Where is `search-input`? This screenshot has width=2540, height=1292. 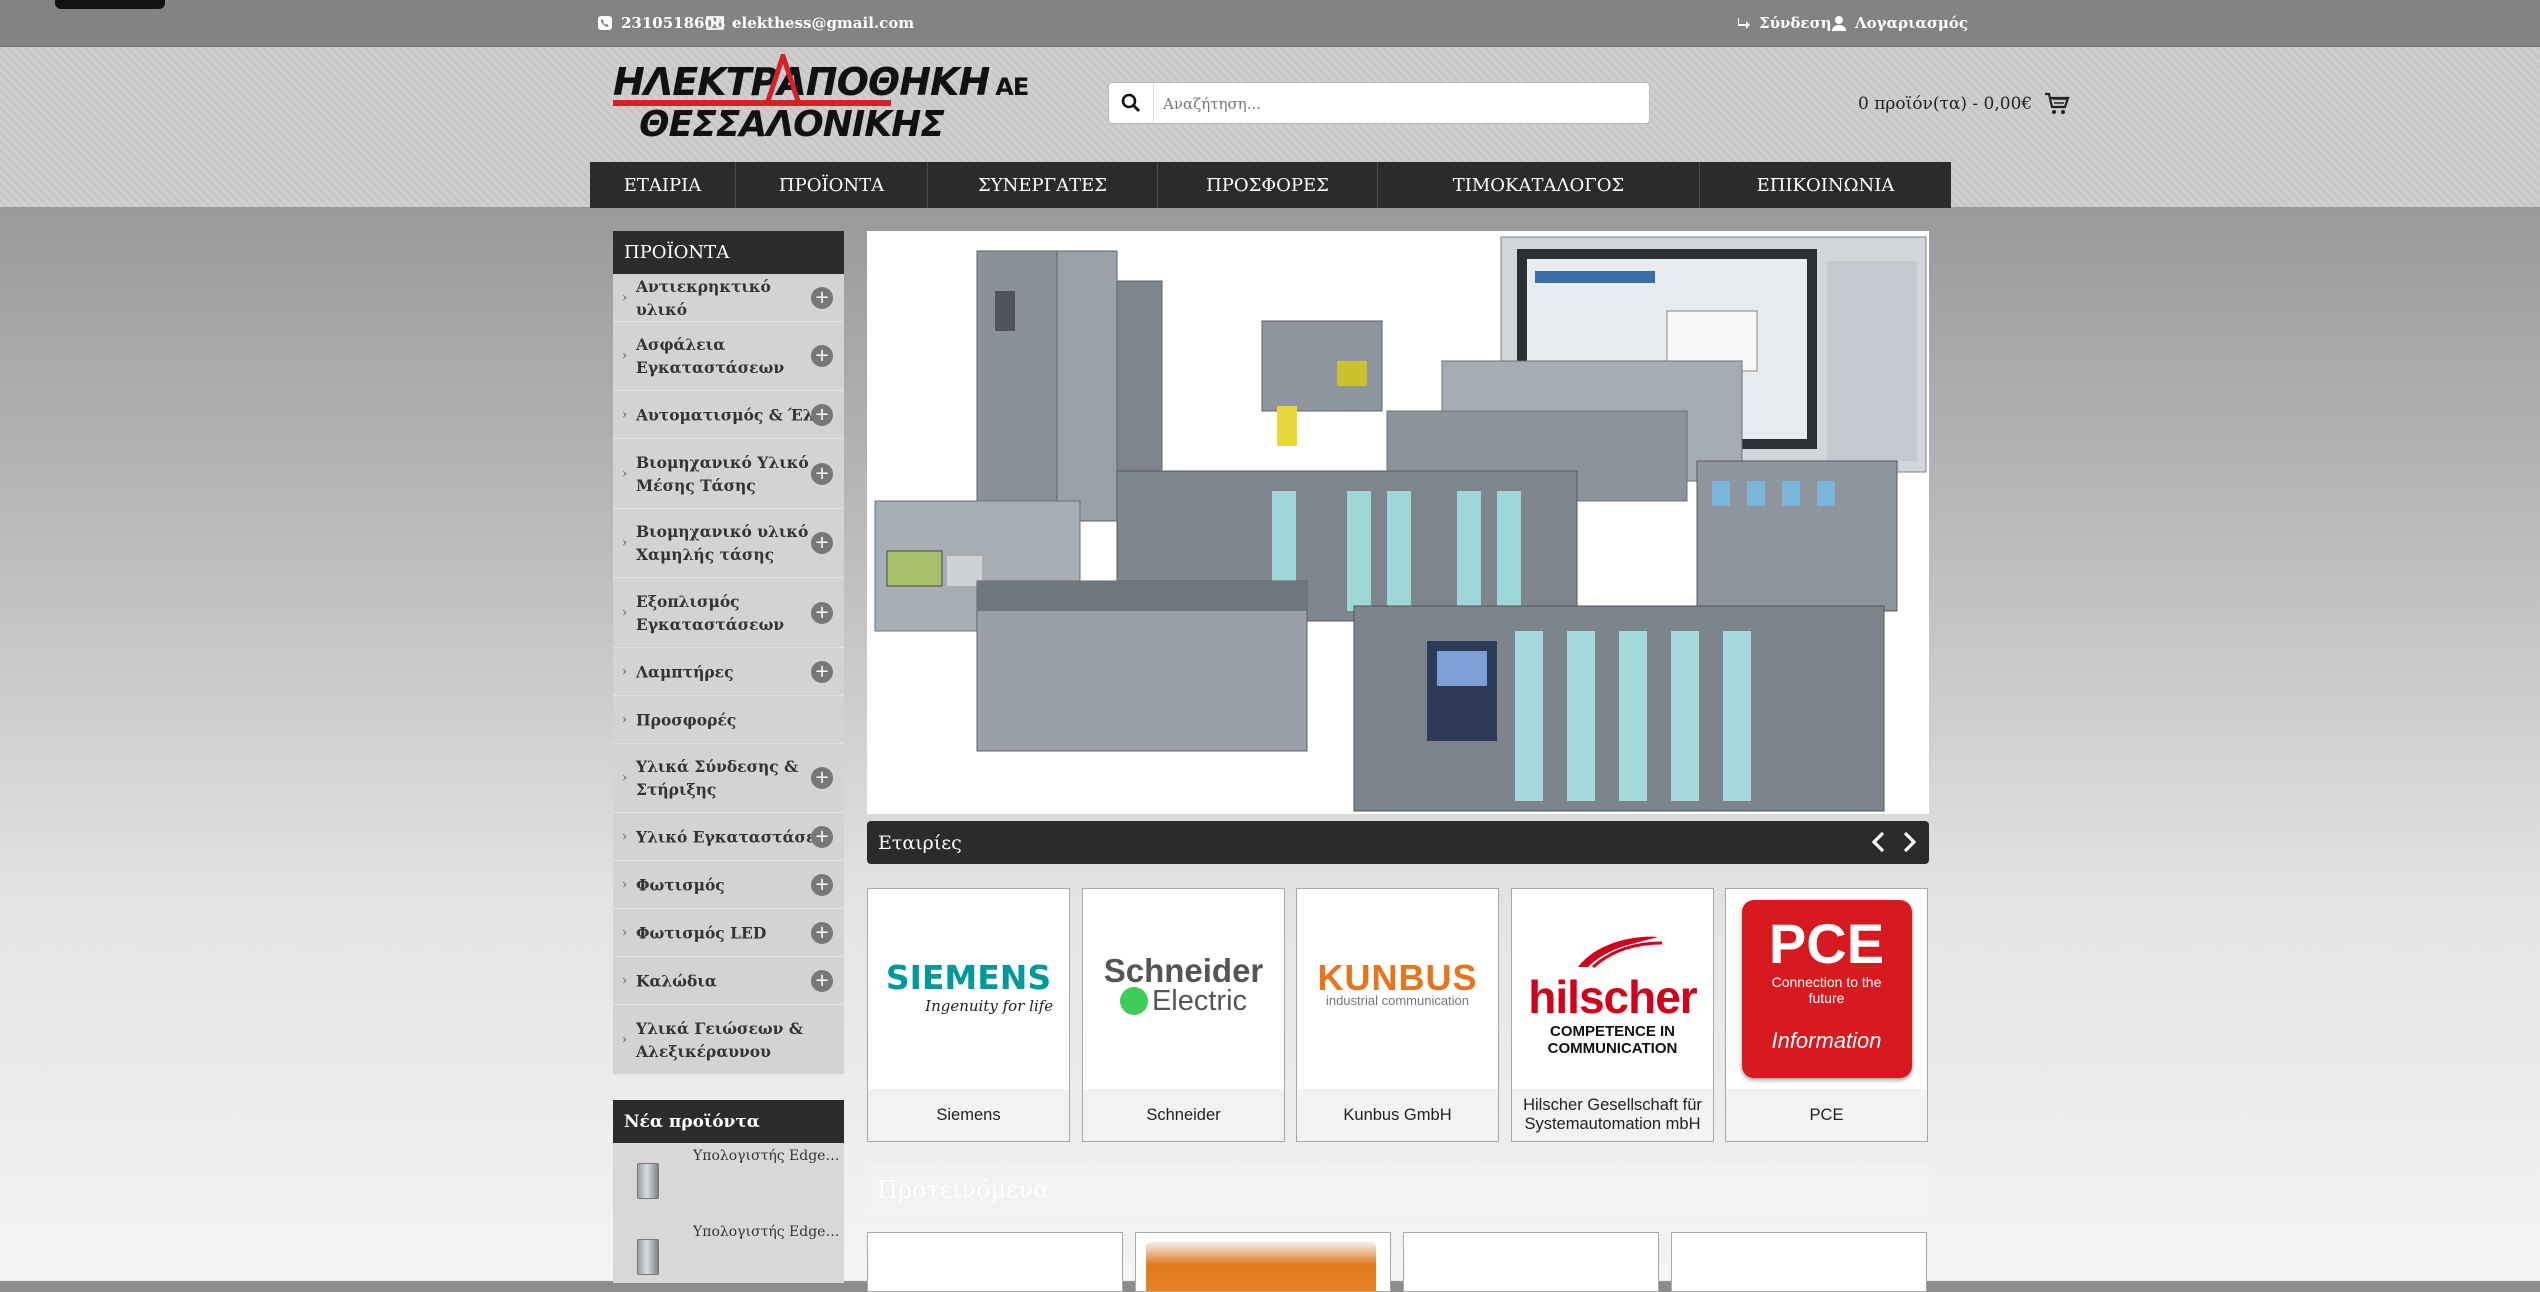 search-input is located at coordinates (1398, 104).